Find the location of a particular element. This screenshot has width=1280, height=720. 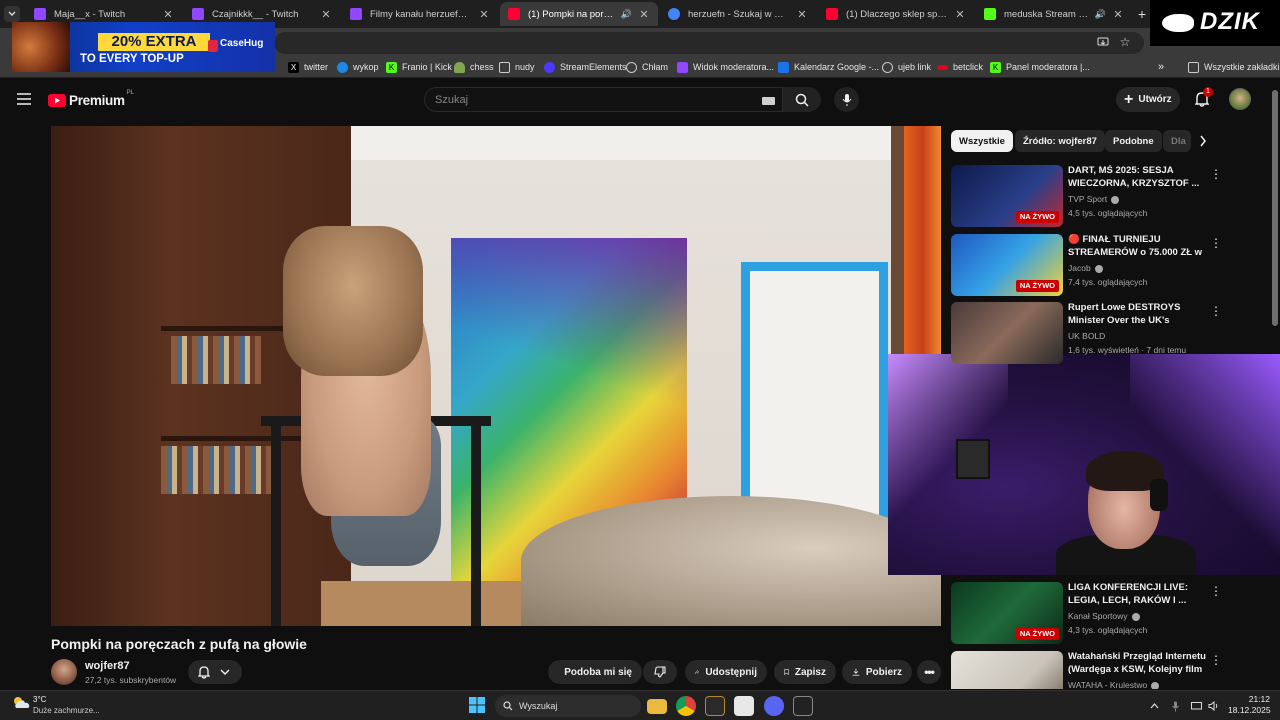

microphone-icon is located at coordinates (1175, 706).